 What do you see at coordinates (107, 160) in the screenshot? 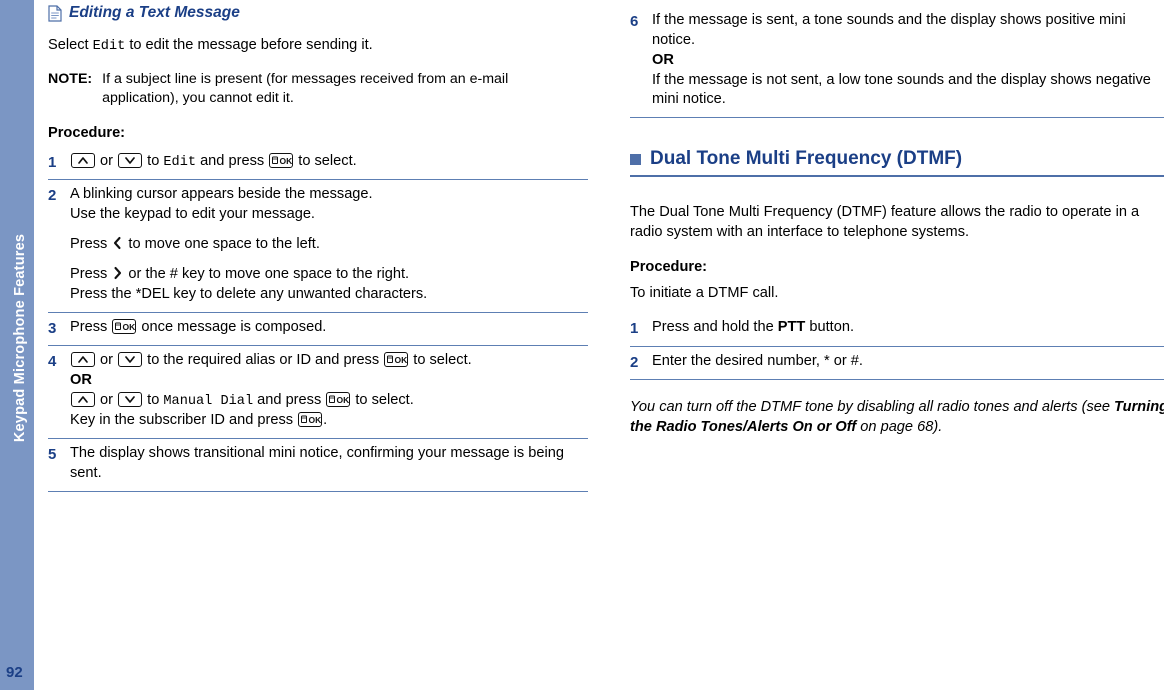
I see `step-1-text-a: or` at bounding box center [107, 160].